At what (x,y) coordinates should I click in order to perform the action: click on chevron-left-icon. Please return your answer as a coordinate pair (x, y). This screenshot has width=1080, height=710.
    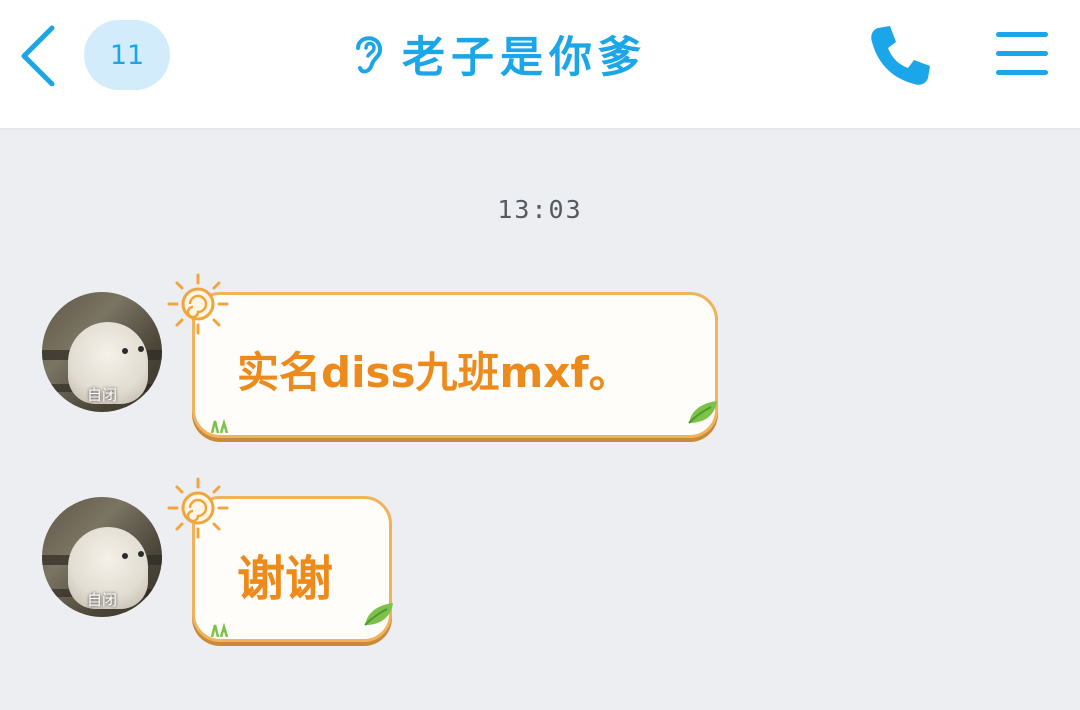
    Looking at the image, I should click on (38, 56).